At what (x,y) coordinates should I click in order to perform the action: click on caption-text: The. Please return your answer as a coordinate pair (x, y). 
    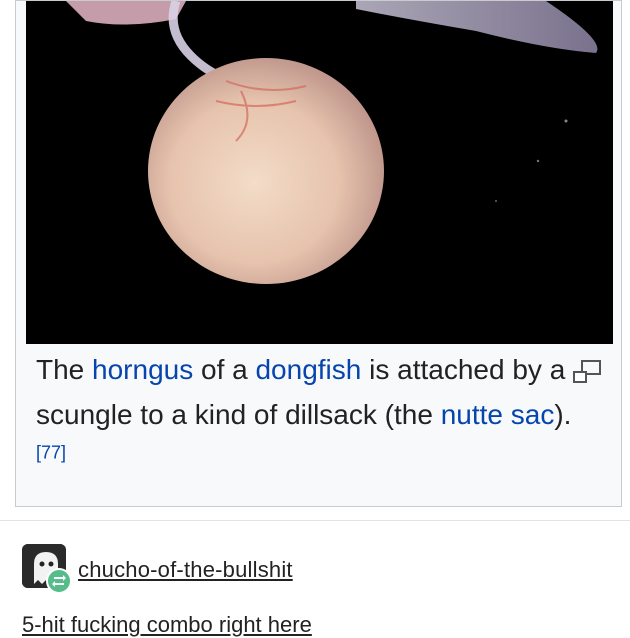
    Looking at the image, I should click on (64, 369).